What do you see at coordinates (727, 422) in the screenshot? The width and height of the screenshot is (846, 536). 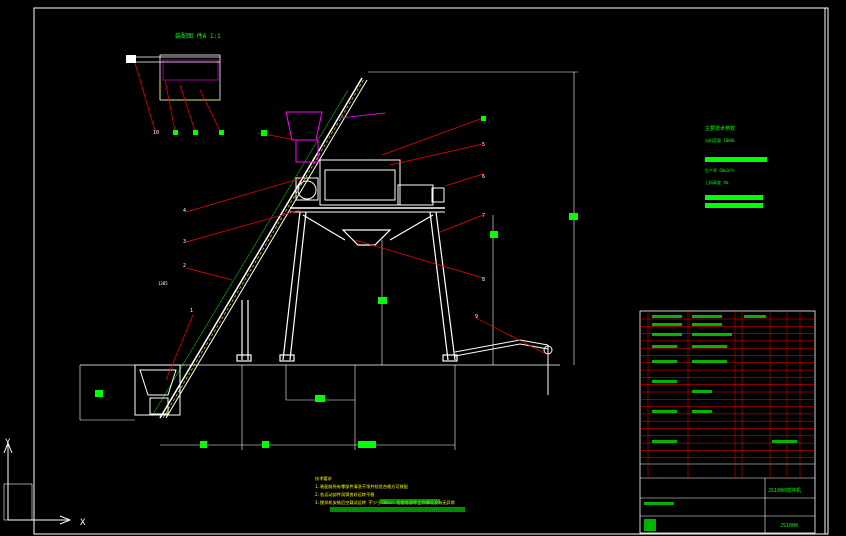 I see `title-block: JS1000搅拌机 JS1000` at bounding box center [727, 422].